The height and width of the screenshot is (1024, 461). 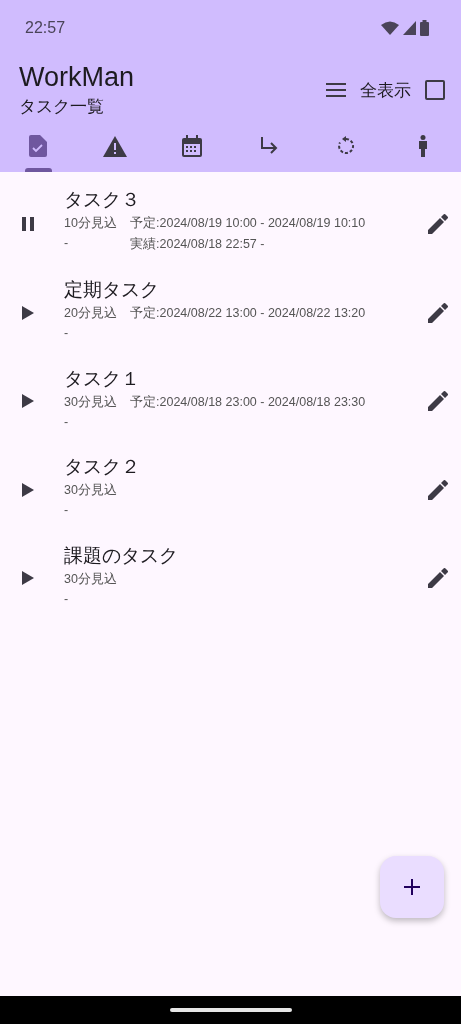 I want to click on schedule-text: 予定:2024/08/22 13:00 - 2024/08/22 13:20, so click(x=248, y=314).